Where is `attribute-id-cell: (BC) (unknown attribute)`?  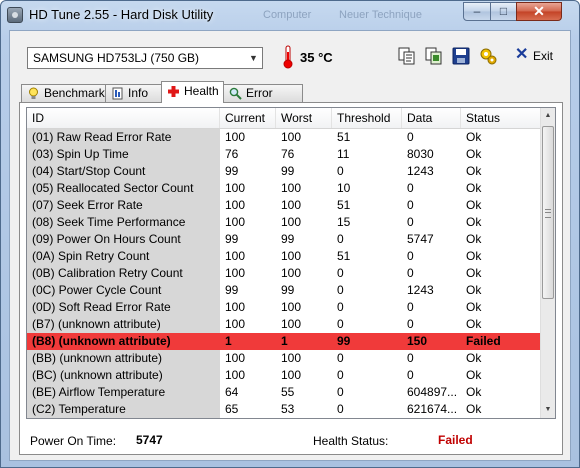
attribute-id-cell: (BC) (unknown attribute) is located at coordinates (123, 375).